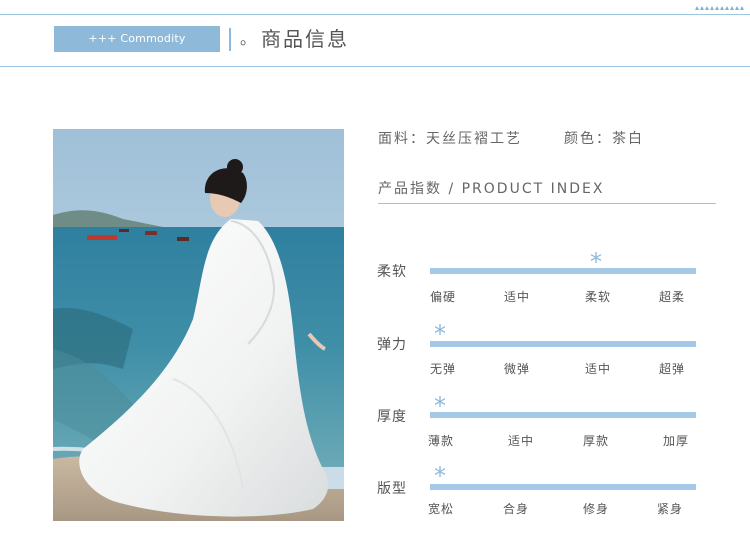  Describe the element at coordinates (676, 441) in the screenshot. I see `thickness-option: 加厚` at that location.